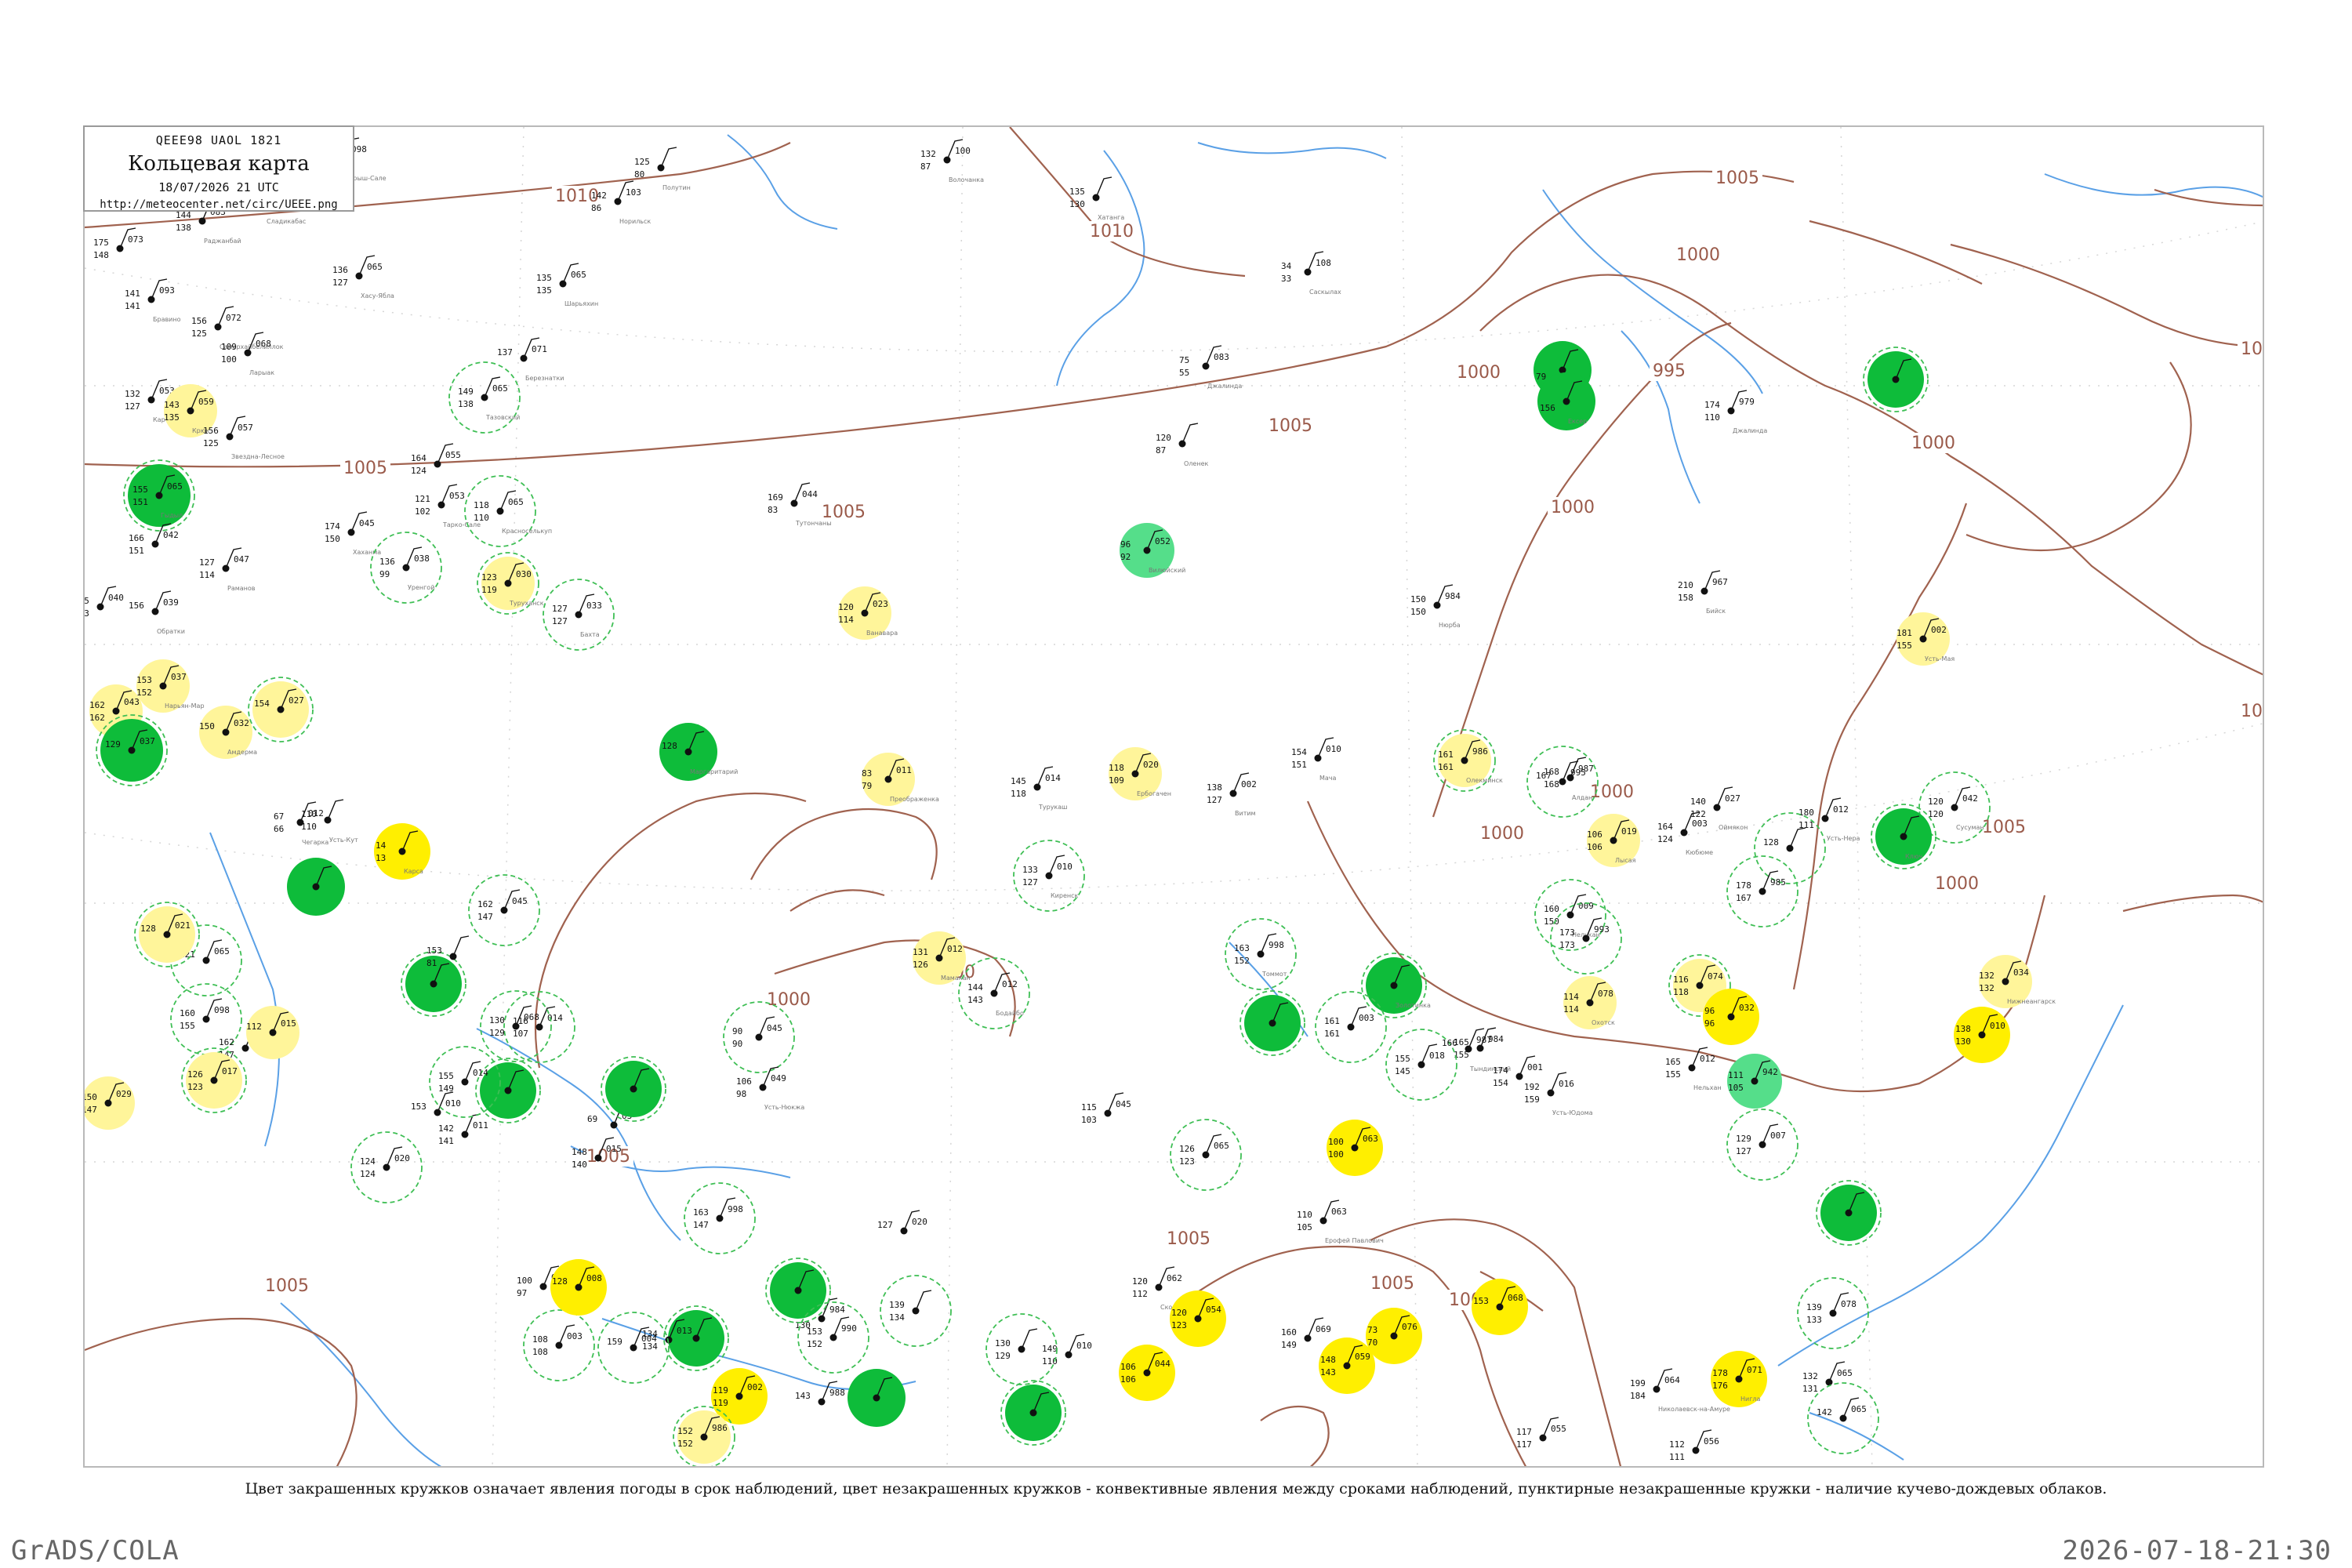 This screenshot has height=1568, width=2352. What do you see at coordinates (1770, 1072) in the screenshot?
I see `station-pressure: 942` at bounding box center [1770, 1072].